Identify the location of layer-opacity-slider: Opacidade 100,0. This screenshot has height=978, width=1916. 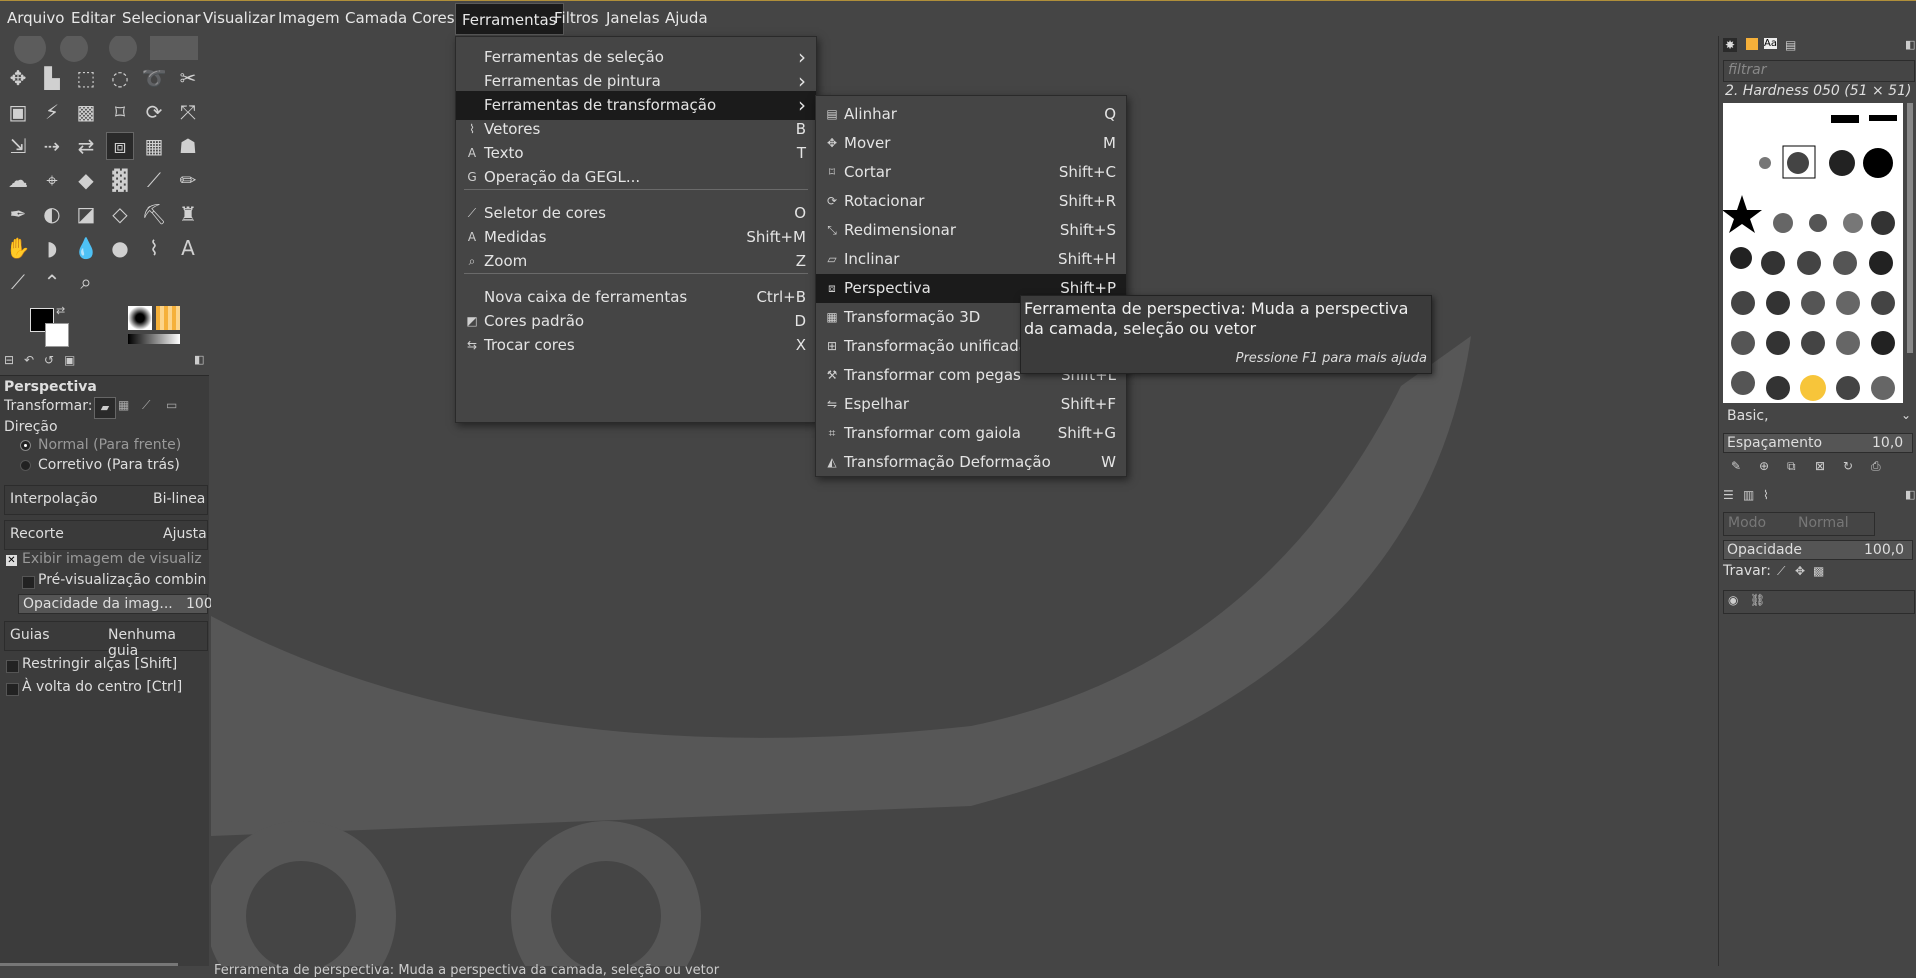
(1818, 550).